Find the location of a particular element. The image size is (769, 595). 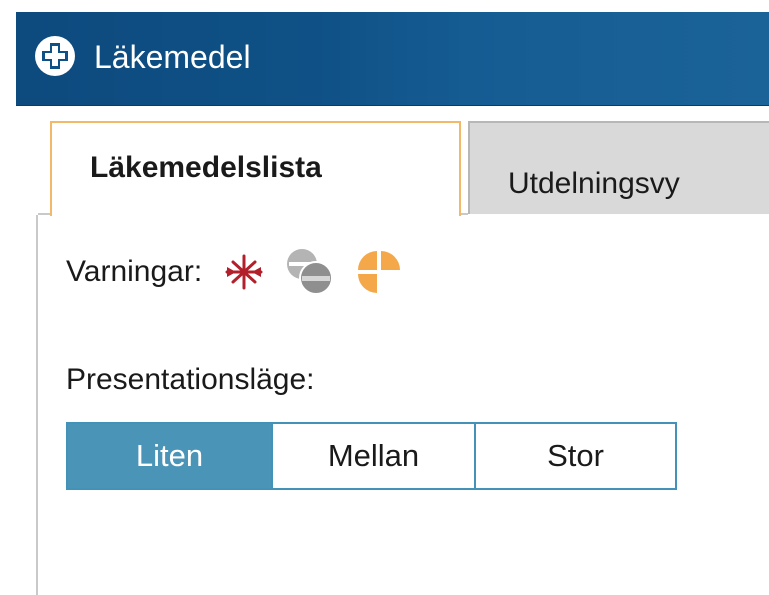

orange-pie-icon is located at coordinates (379, 272).